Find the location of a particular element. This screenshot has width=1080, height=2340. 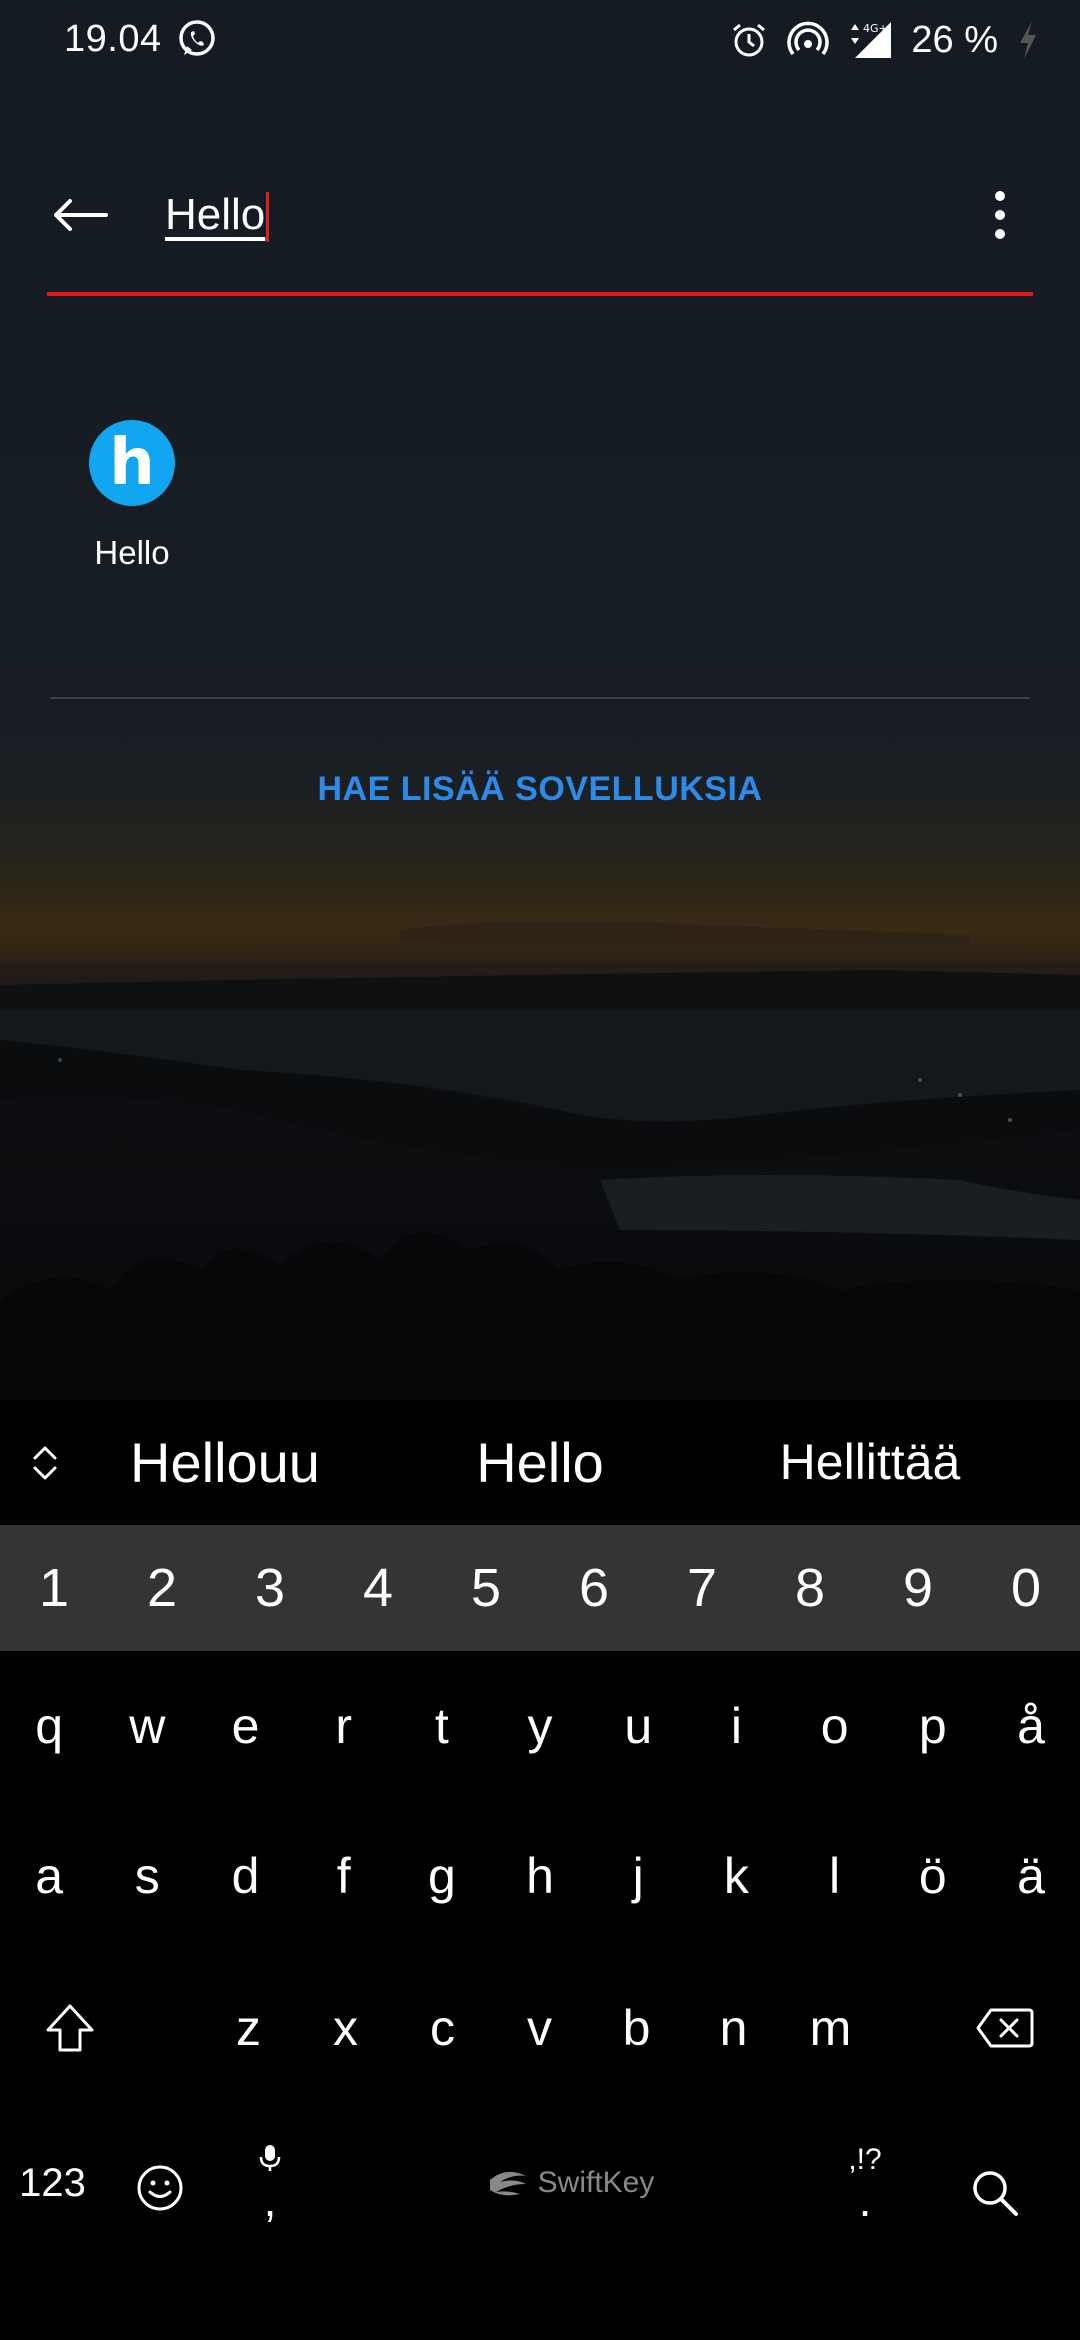

svg-text: 4G+ is located at coordinates (875, 28).